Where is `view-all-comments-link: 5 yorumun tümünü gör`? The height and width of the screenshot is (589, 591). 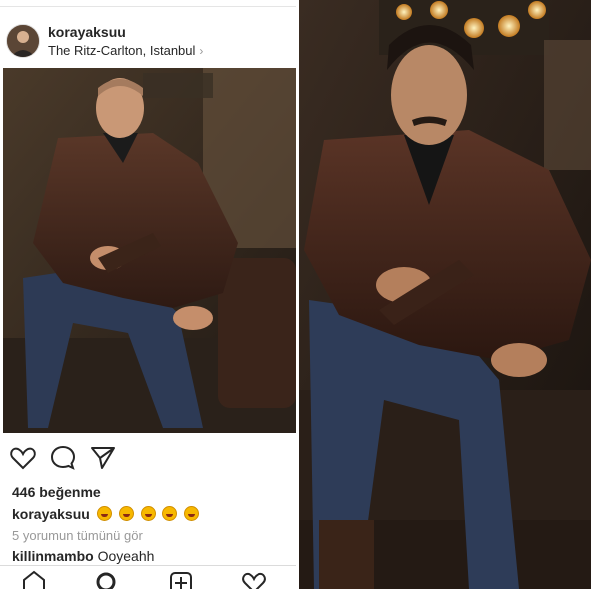
view-all-comments-link: 5 yorumun tümünü gör is located at coordinates (77, 535).